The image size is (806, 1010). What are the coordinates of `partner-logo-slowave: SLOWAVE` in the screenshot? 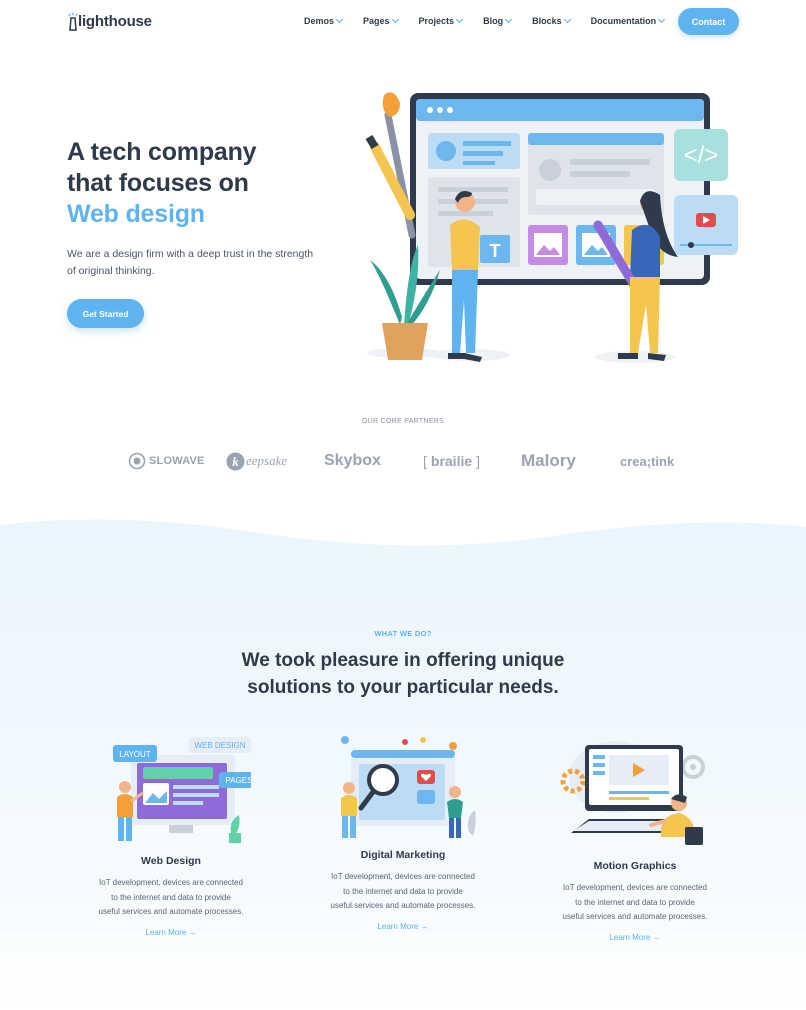 It's located at (166, 461).